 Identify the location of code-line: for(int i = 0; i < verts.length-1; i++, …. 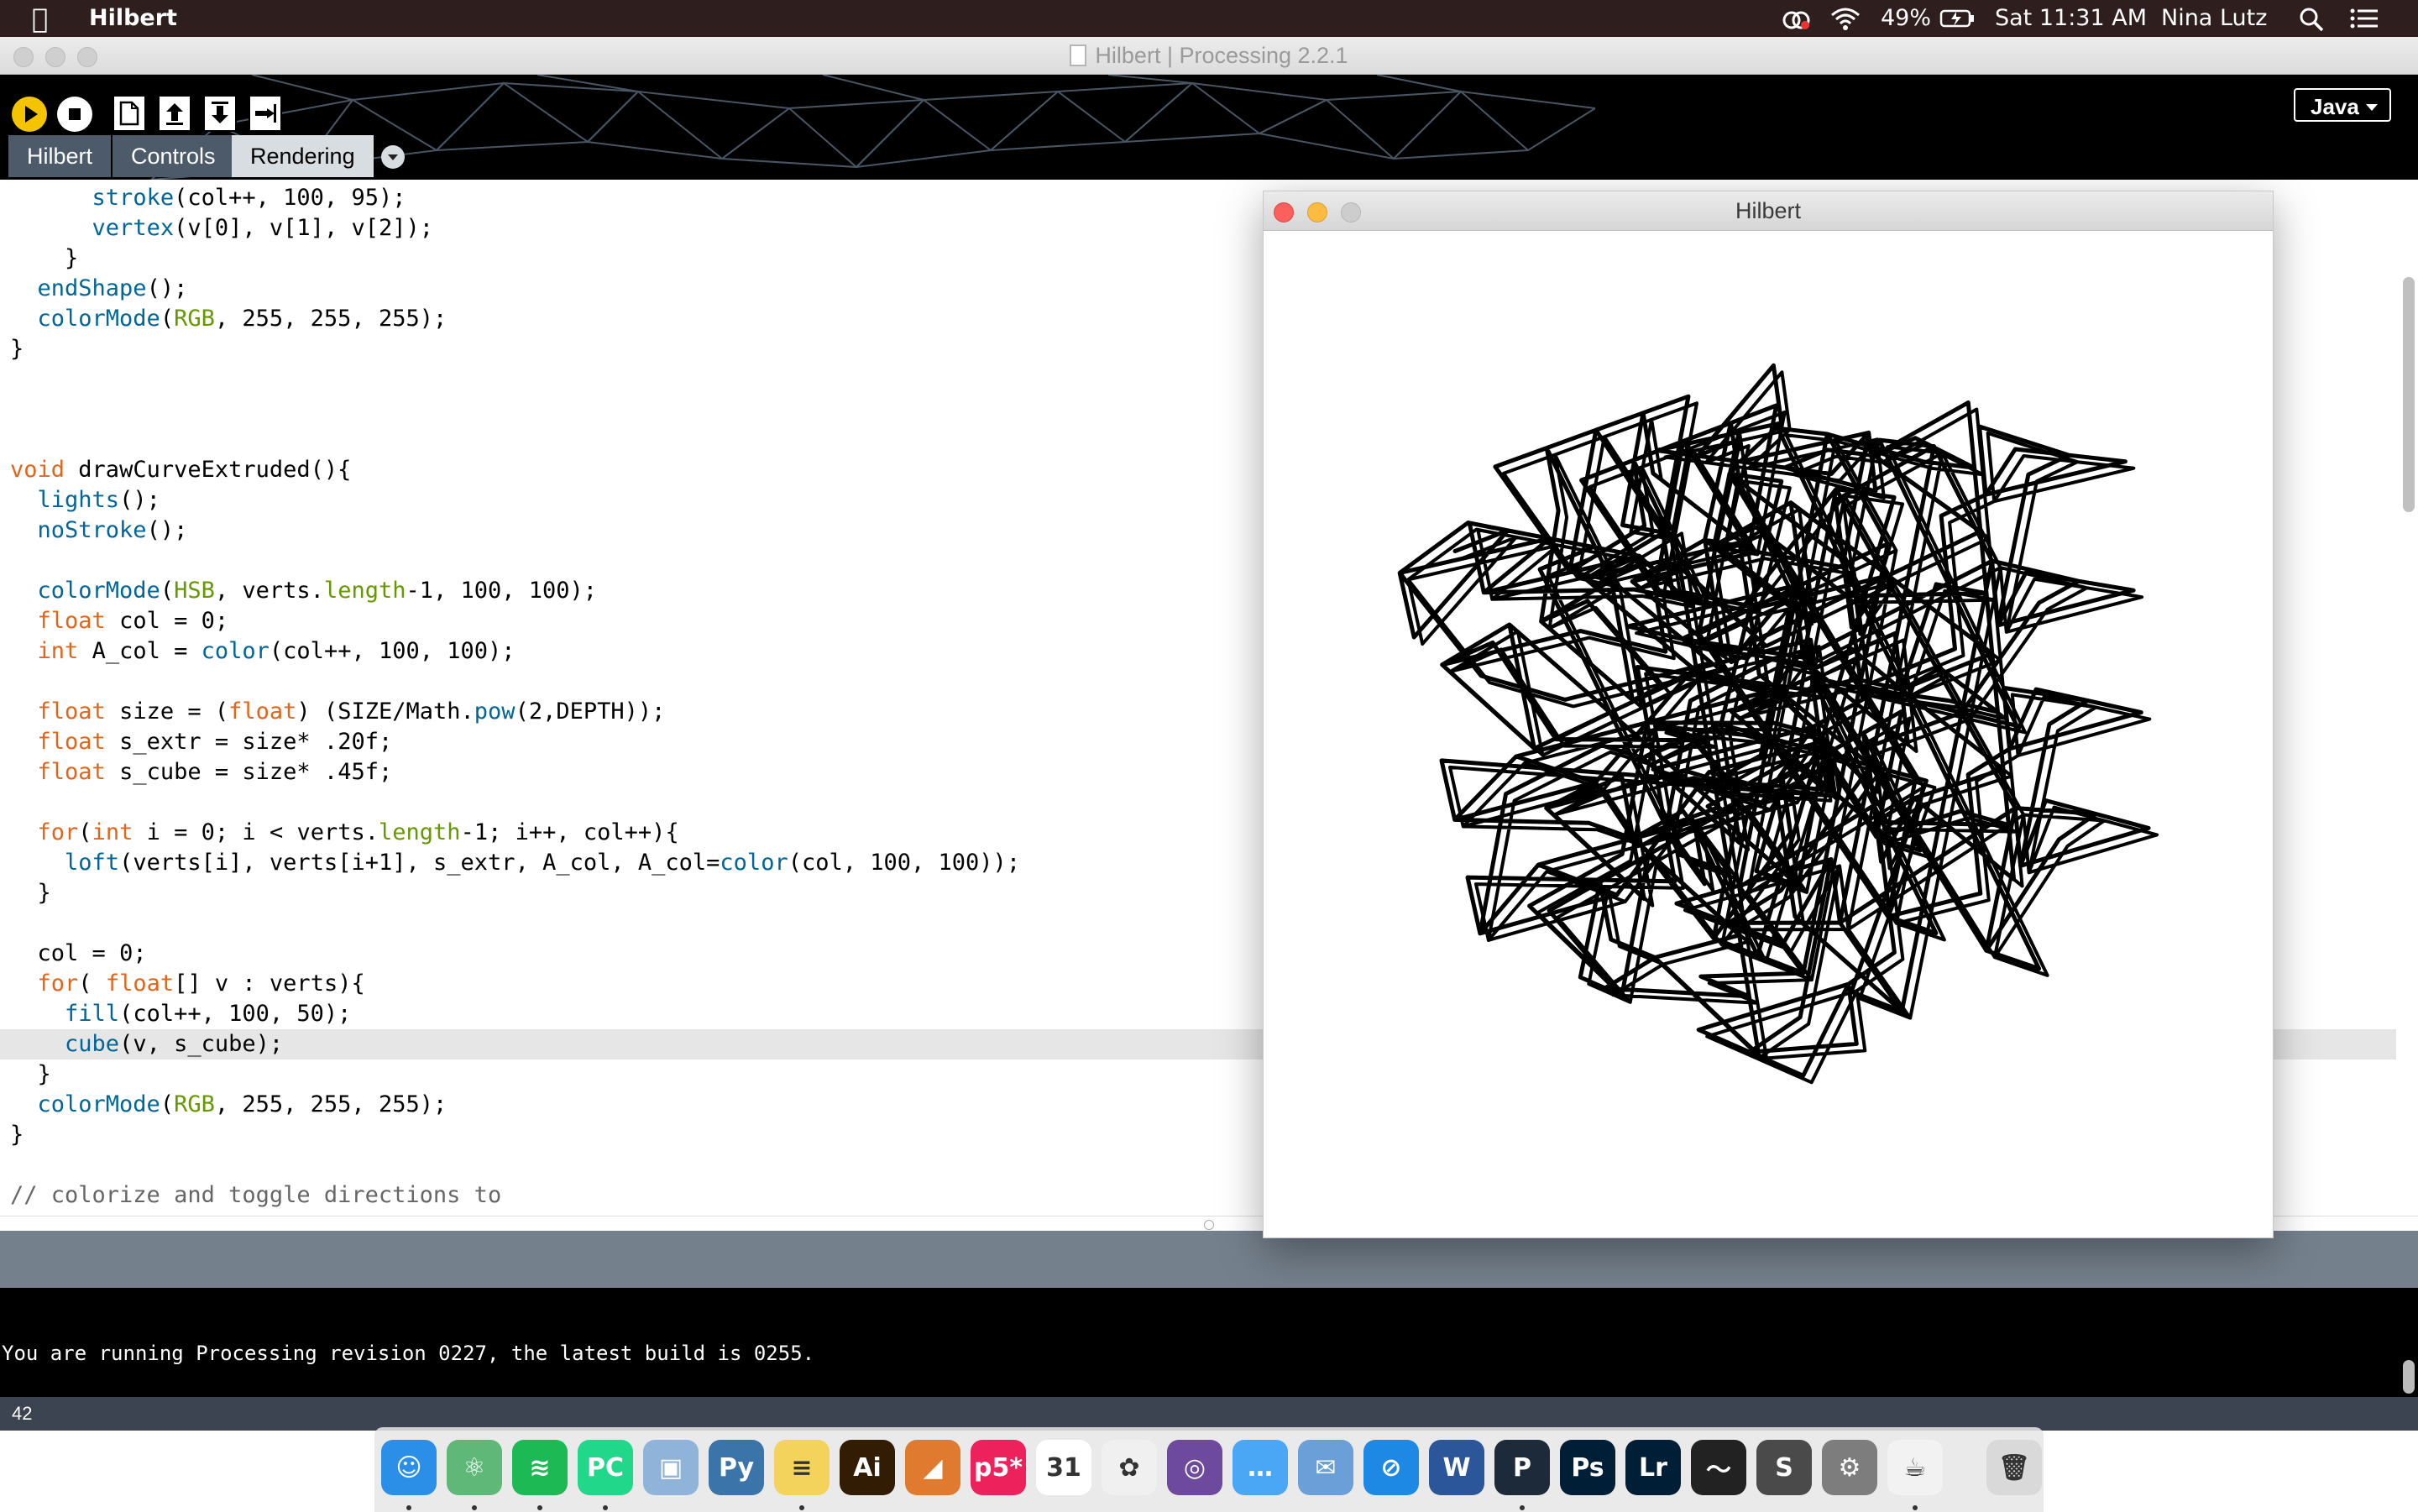
(358, 832).